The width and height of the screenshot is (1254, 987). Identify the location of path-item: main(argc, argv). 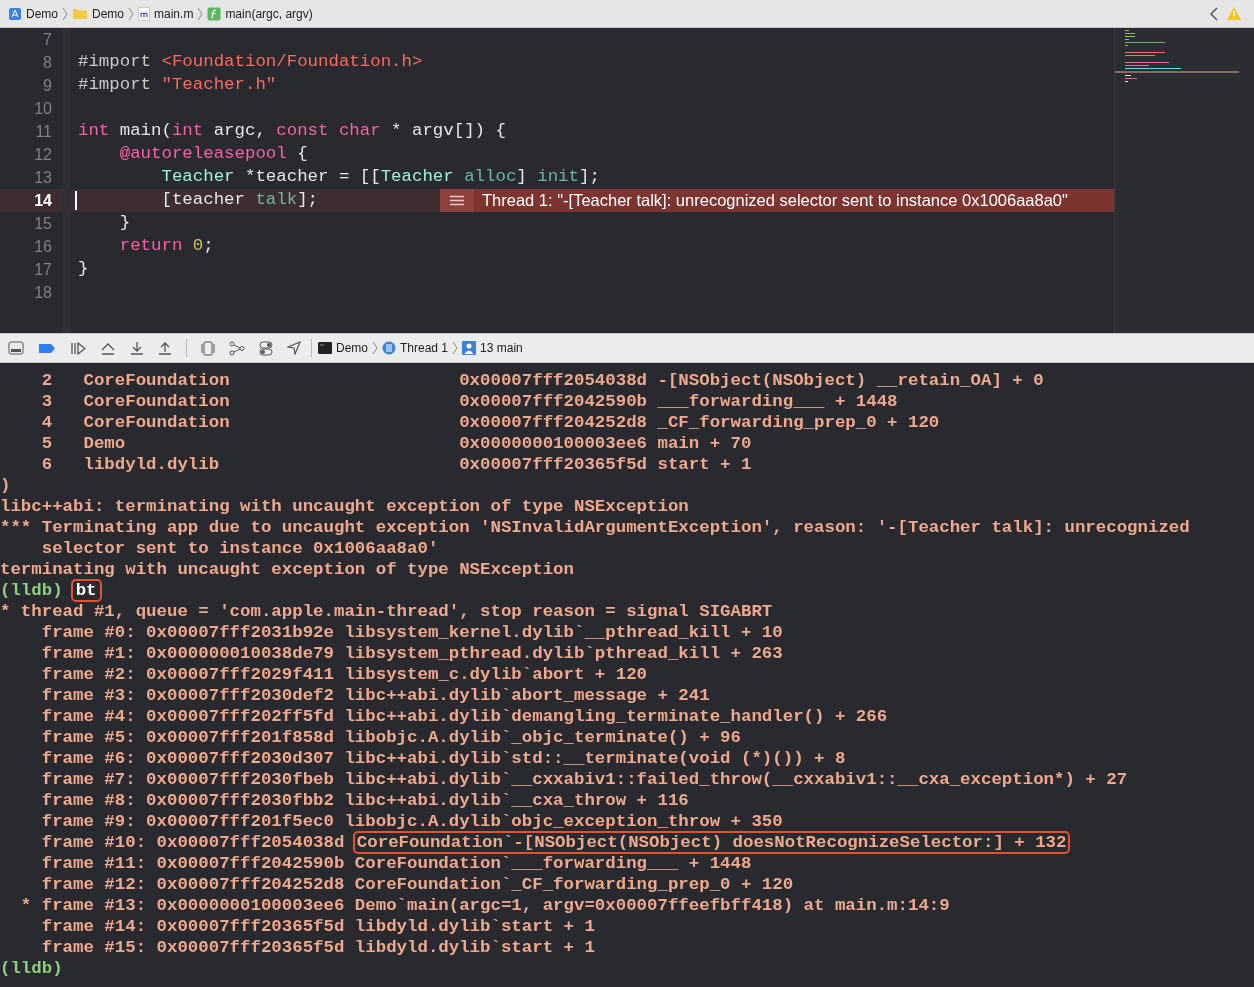
(269, 13).